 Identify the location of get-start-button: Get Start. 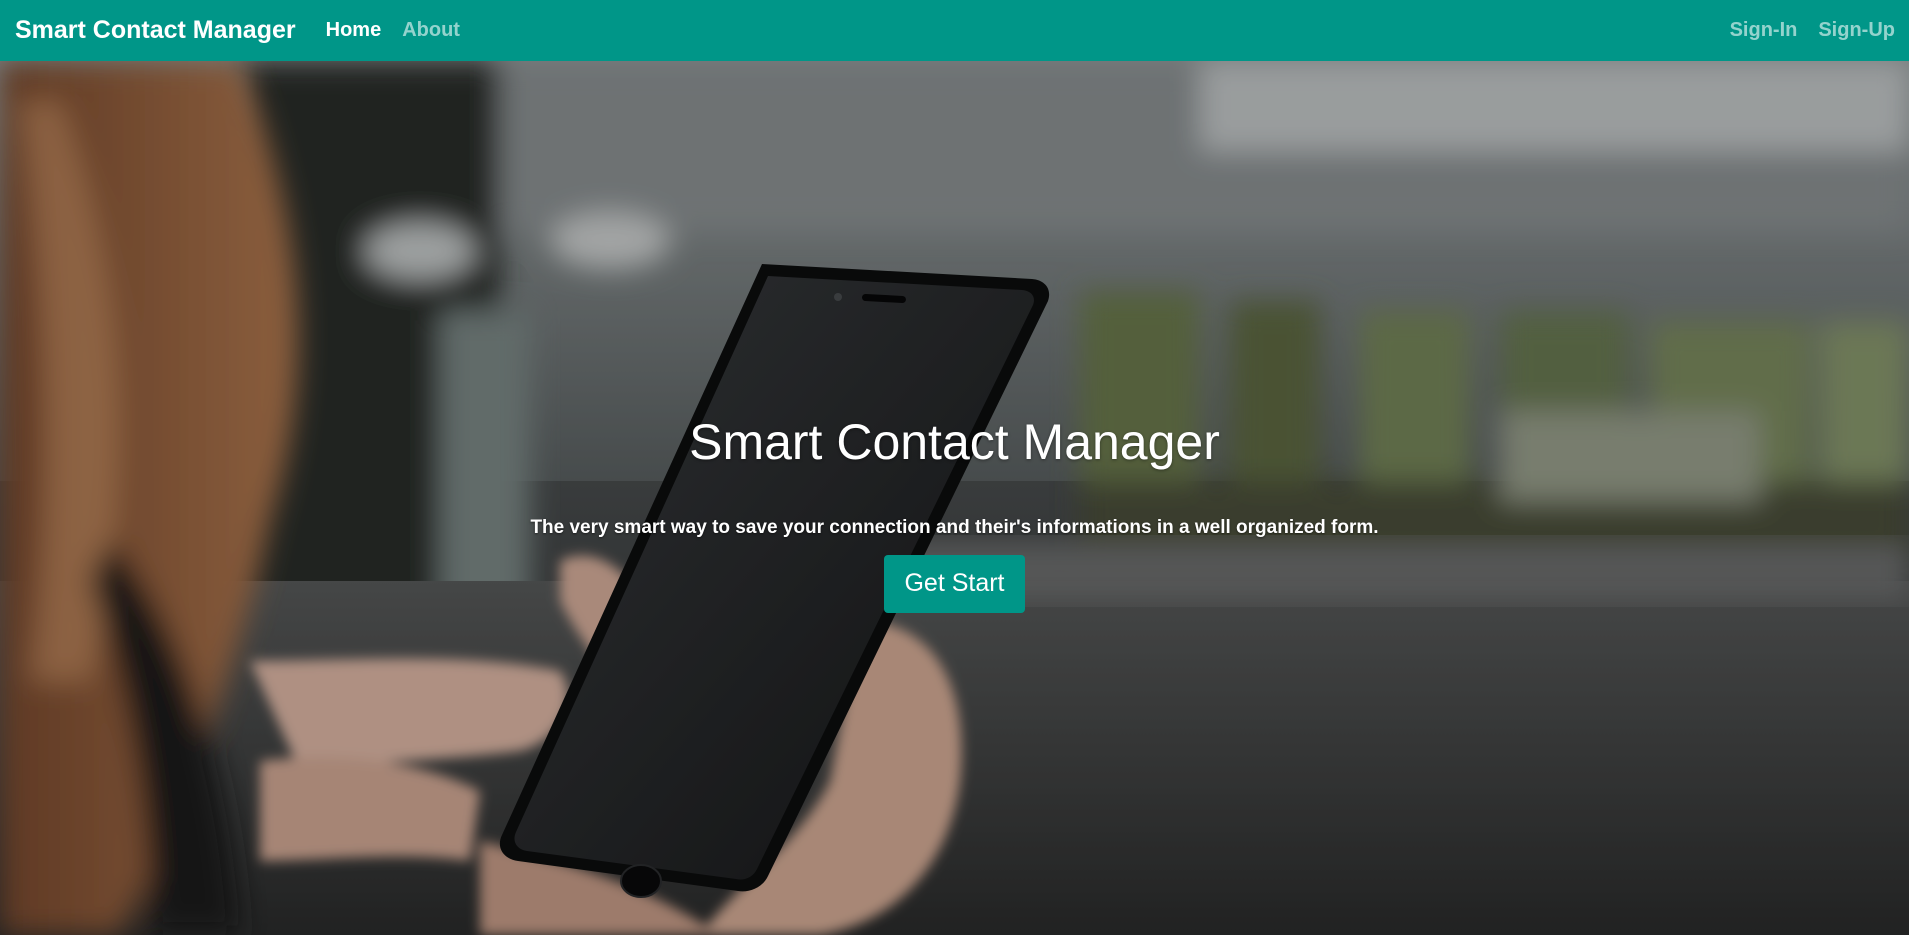
(954, 583).